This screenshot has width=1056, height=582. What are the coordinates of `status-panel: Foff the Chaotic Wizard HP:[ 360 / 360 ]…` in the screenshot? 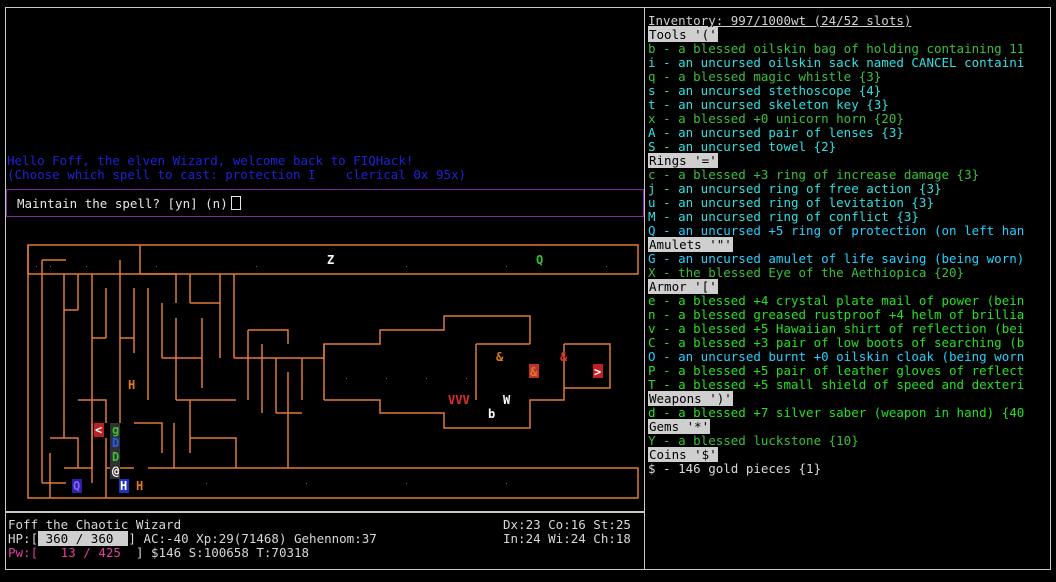 It's located at (325, 541).